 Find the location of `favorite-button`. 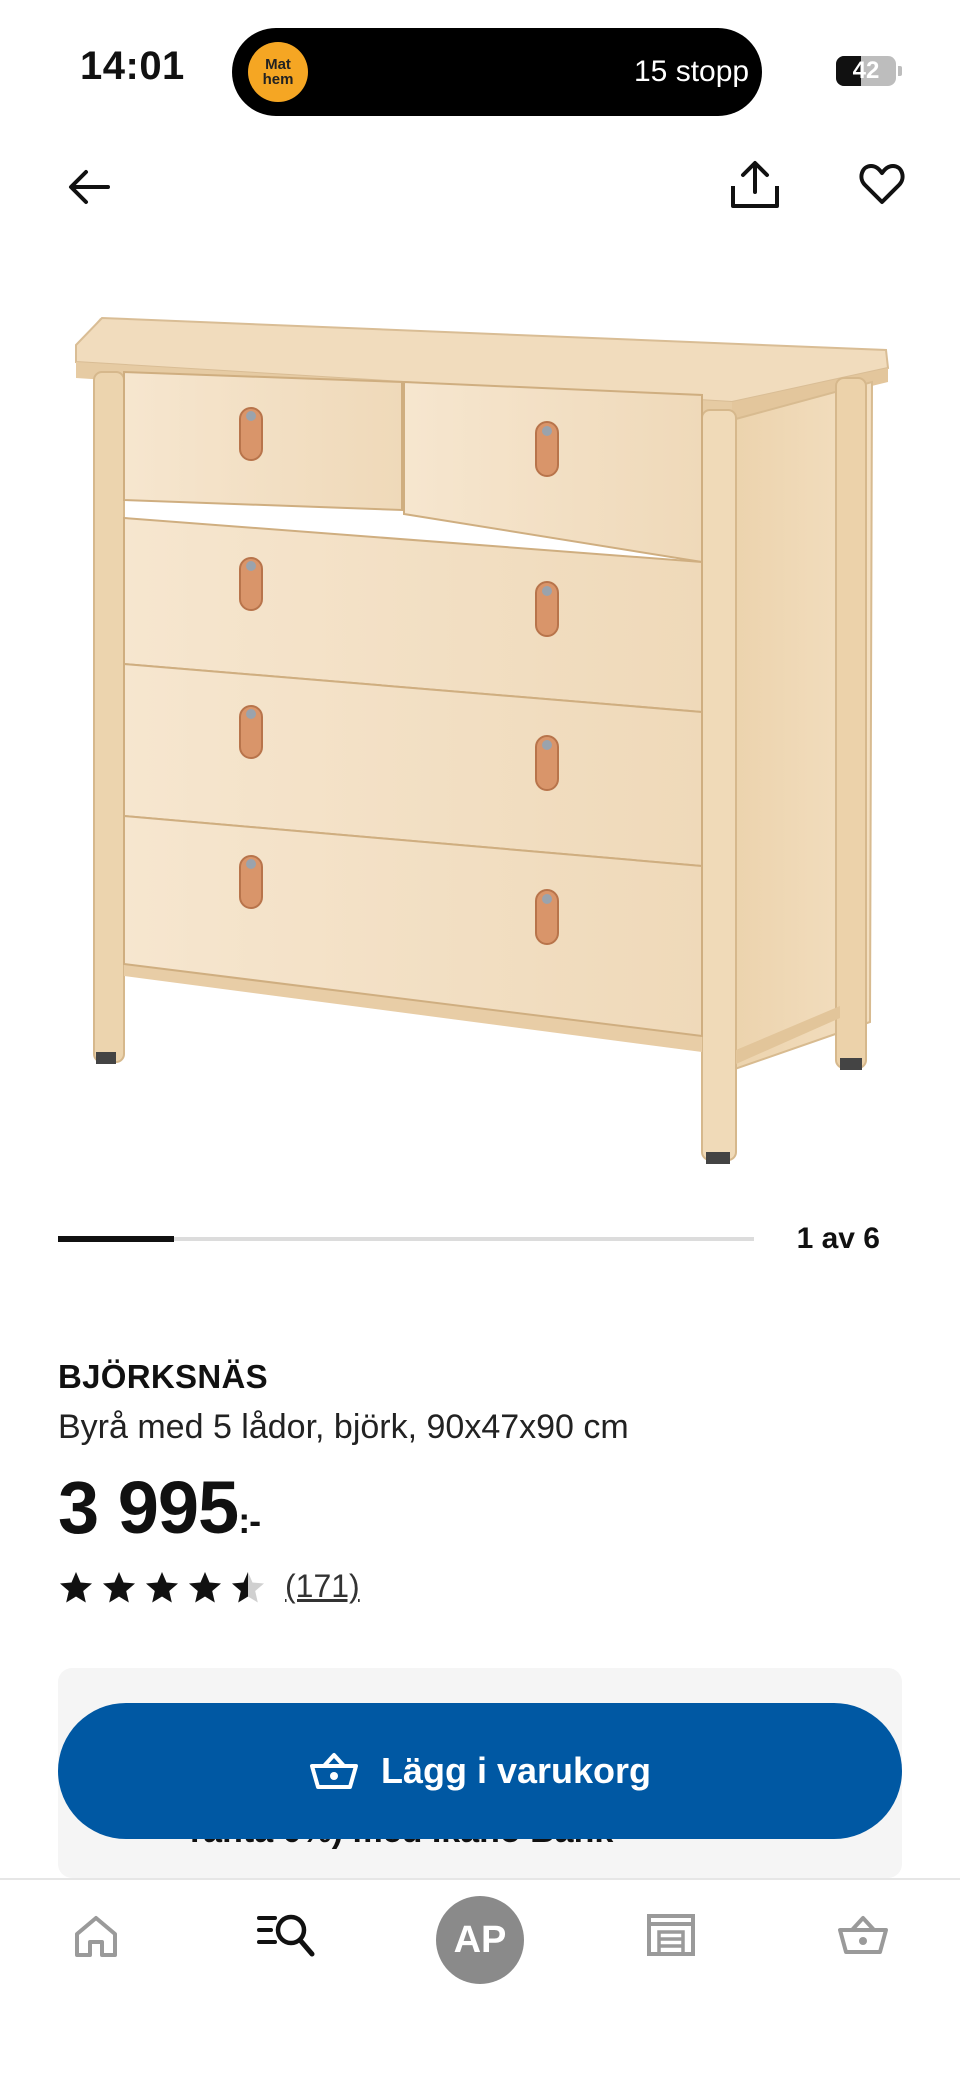

favorite-button is located at coordinates (882, 184).